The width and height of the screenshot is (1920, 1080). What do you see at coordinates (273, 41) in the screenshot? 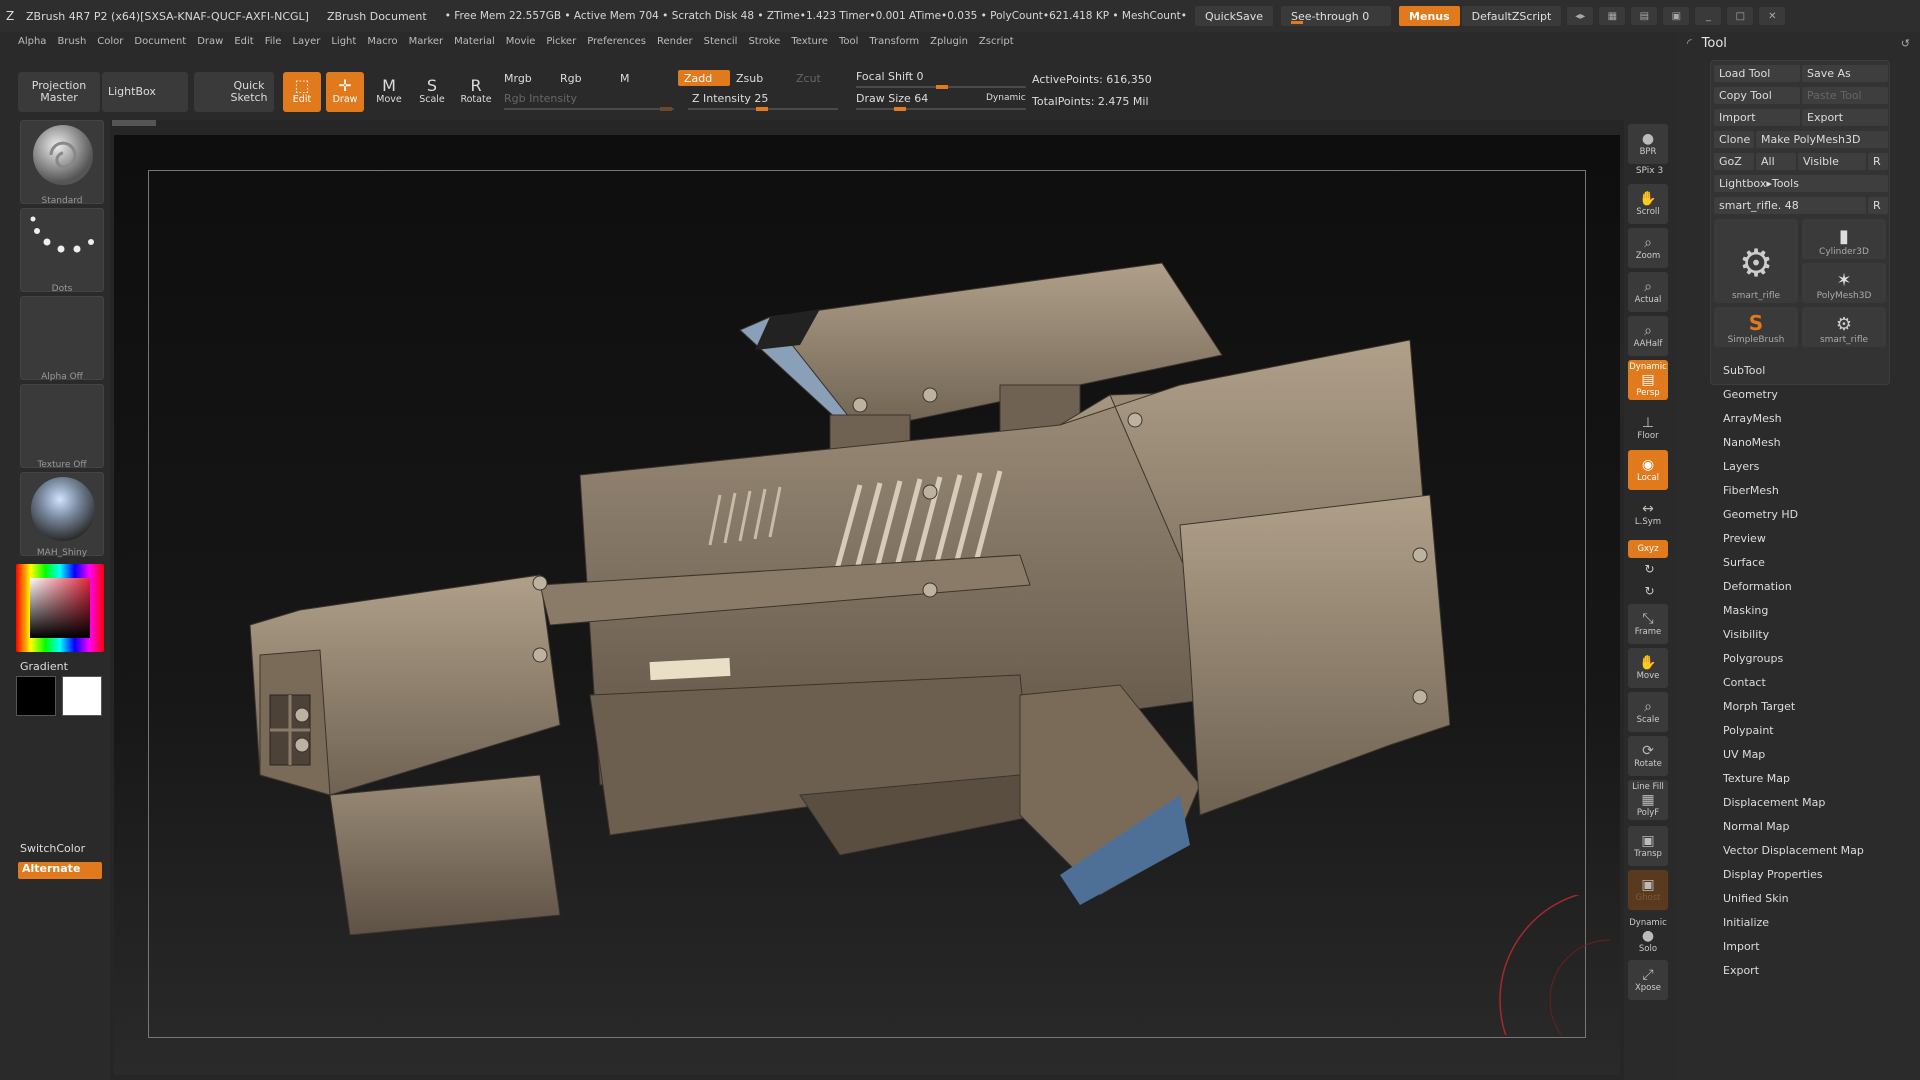
I see `menu-file: File` at bounding box center [273, 41].